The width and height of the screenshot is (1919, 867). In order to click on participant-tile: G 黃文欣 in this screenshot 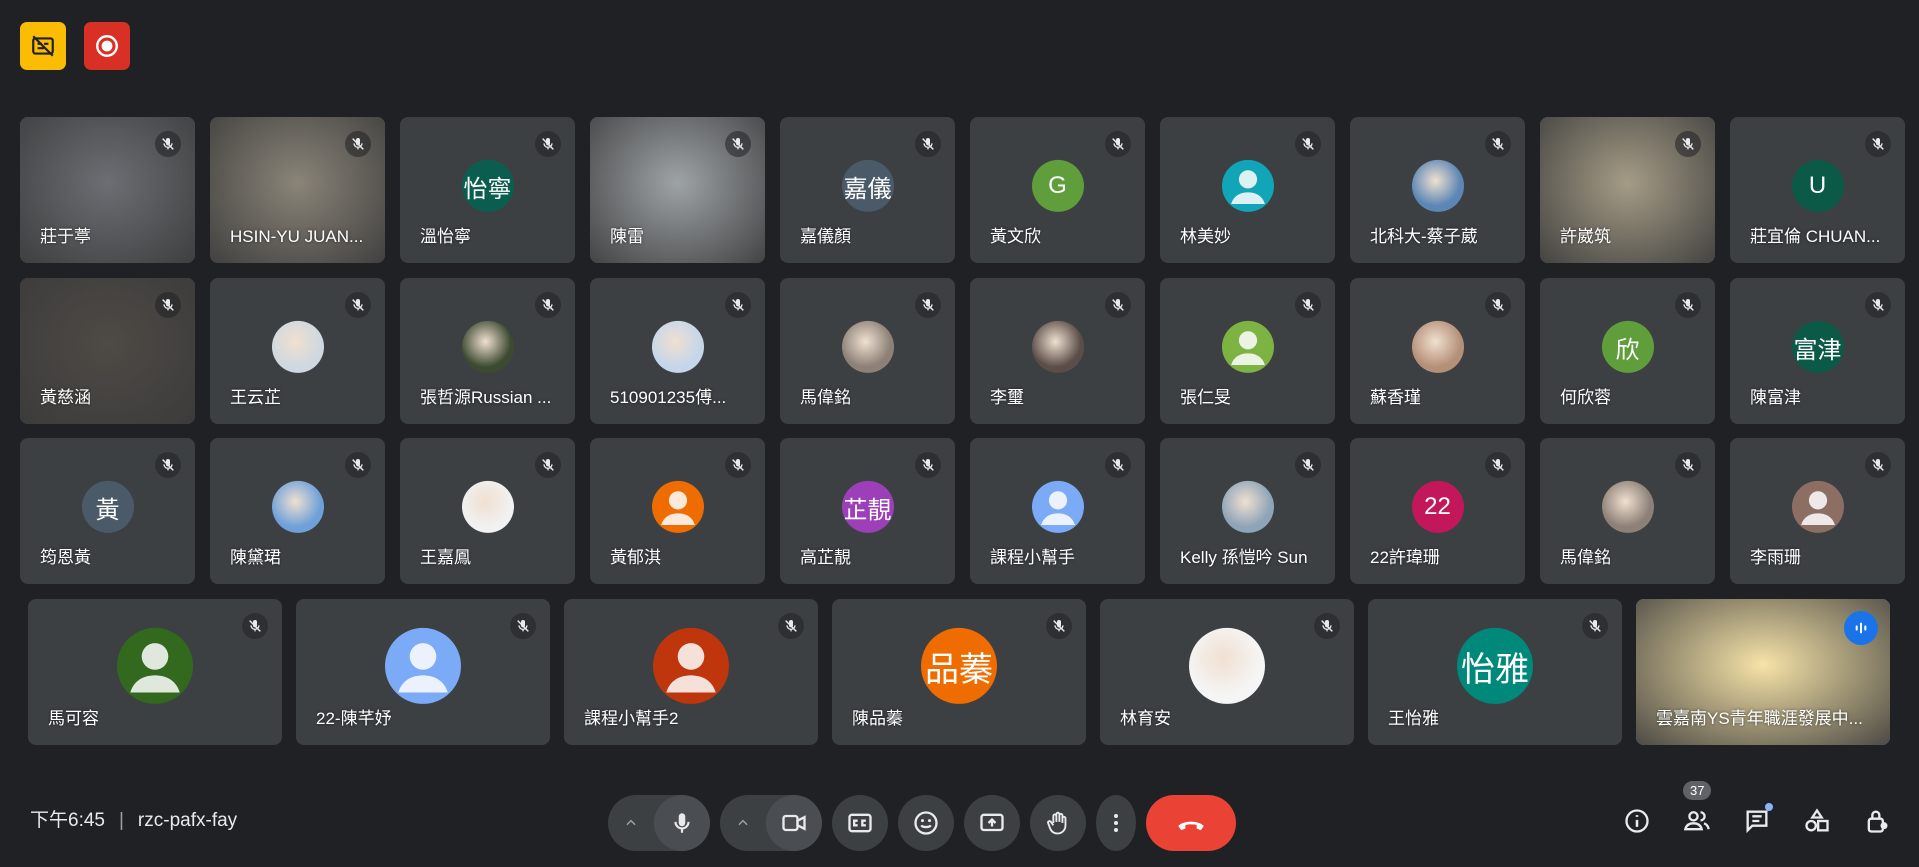, I will do `click(1057, 190)`.